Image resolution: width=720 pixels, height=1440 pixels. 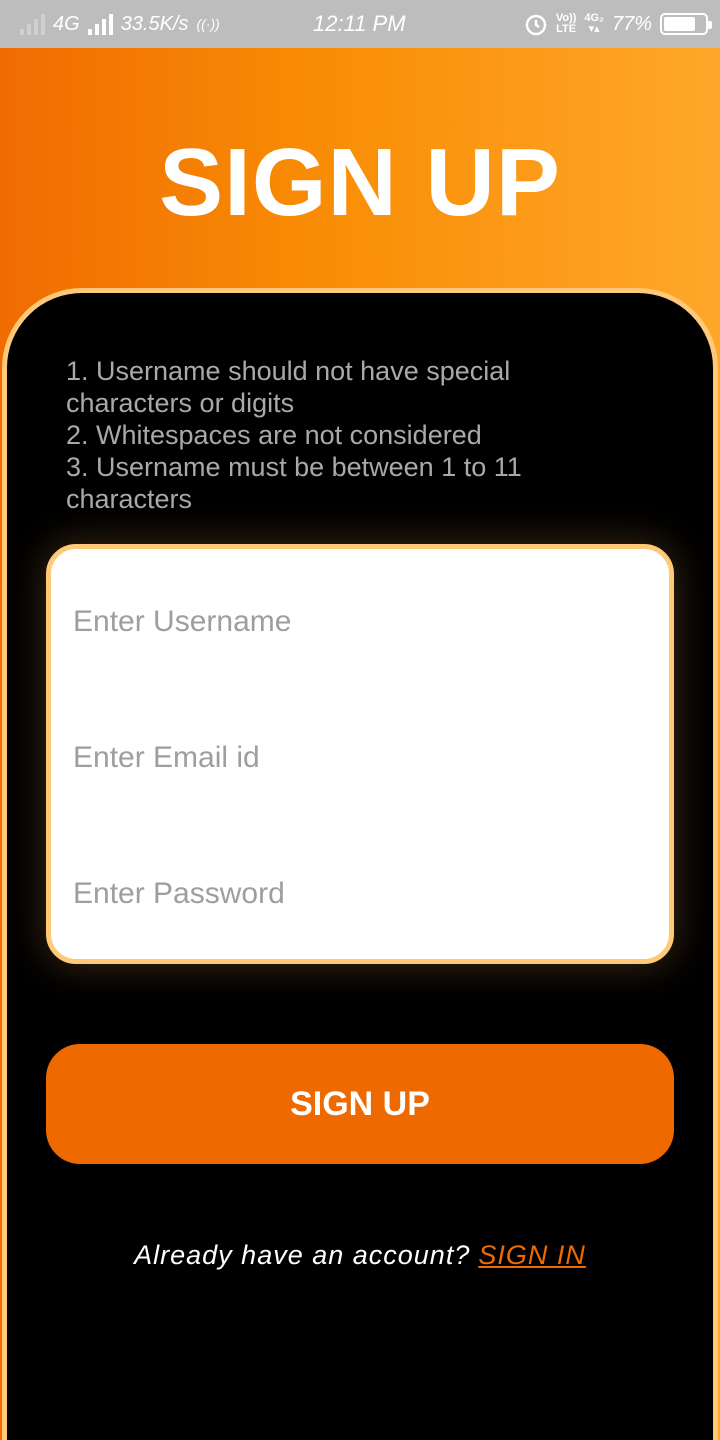 I want to click on hotspot-icon: ((·)), so click(x=208, y=24).